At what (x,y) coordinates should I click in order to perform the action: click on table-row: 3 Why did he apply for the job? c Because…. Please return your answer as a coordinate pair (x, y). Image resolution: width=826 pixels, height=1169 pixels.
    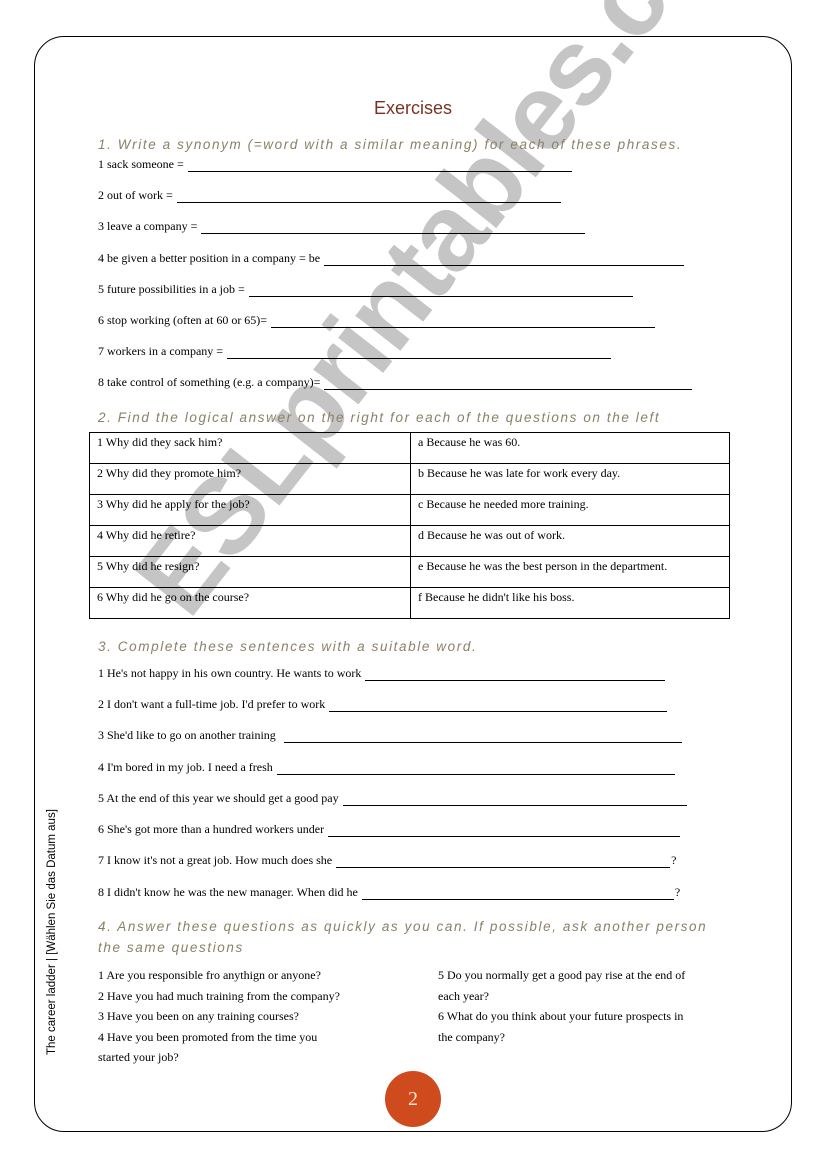
    Looking at the image, I should click on (409, 510).